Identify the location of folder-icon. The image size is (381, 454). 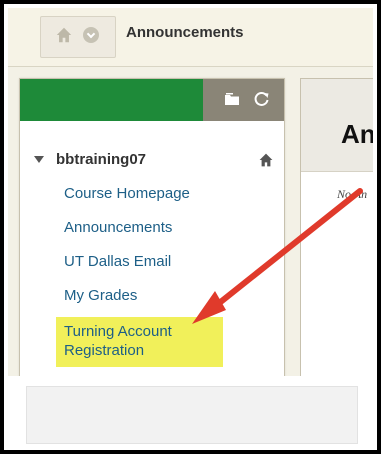
(232, 99).